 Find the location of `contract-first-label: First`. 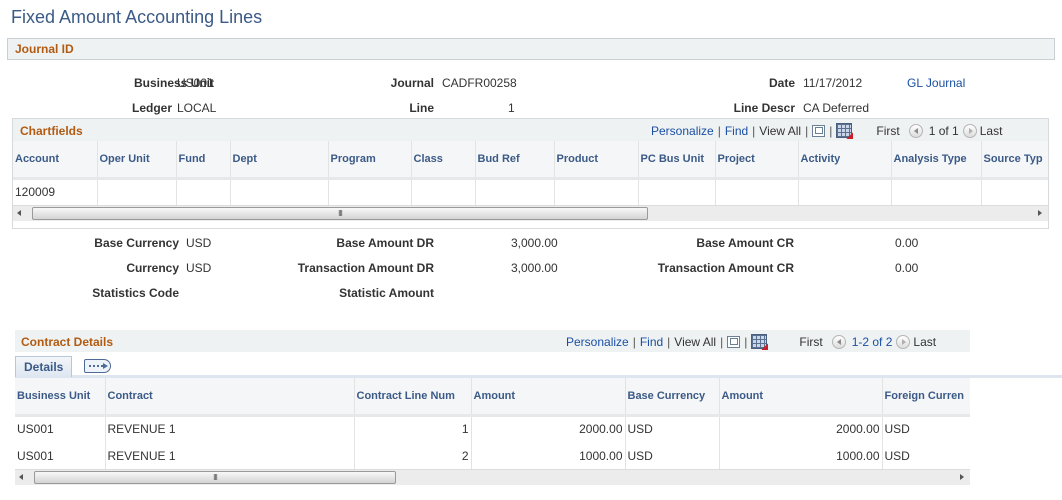

contract-first-label: First is located at coordinates (810, 342).